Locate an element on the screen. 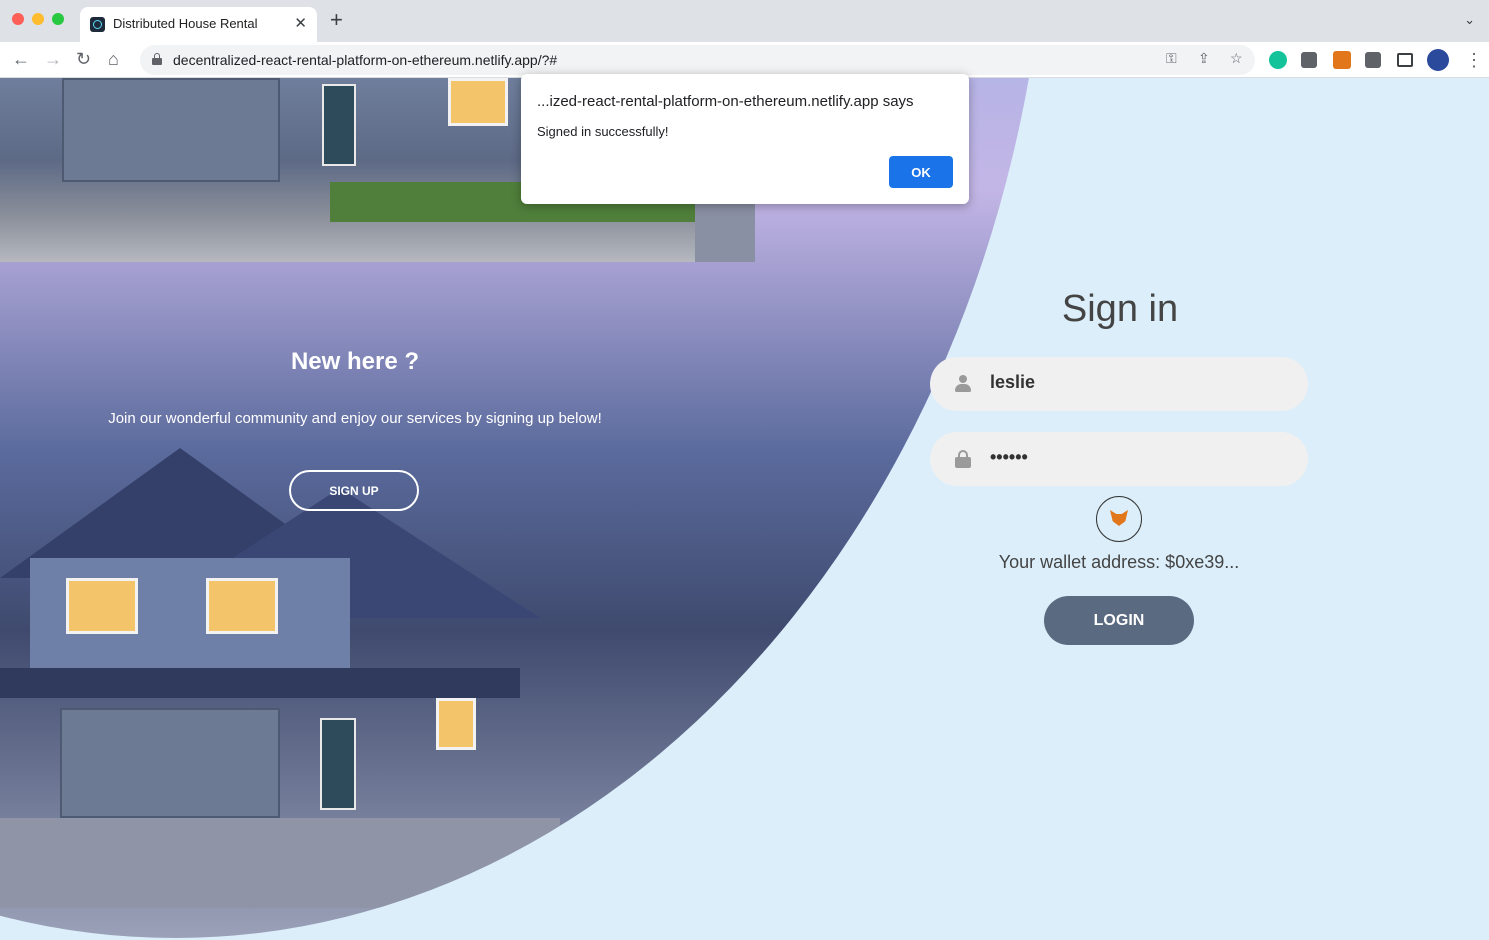 This screenshot has height=940, width=1489. password-input: •••••• is located at coordinates (1009, 457).